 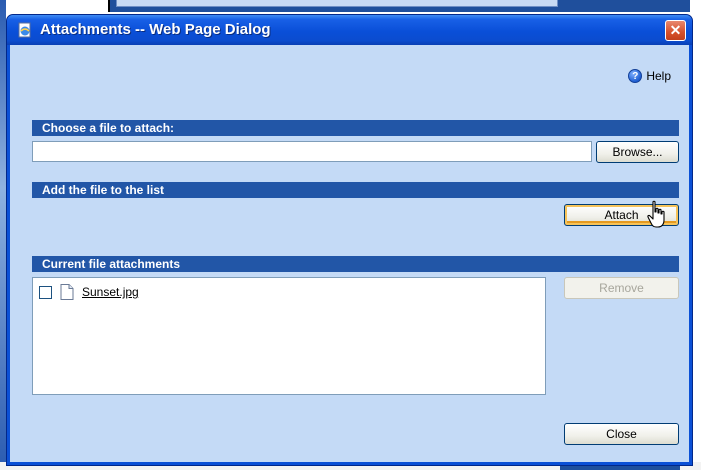 What do you see at coordinates (337, 3) in the screenshot?
I see `background-panel` at bounding box center [337, 3].